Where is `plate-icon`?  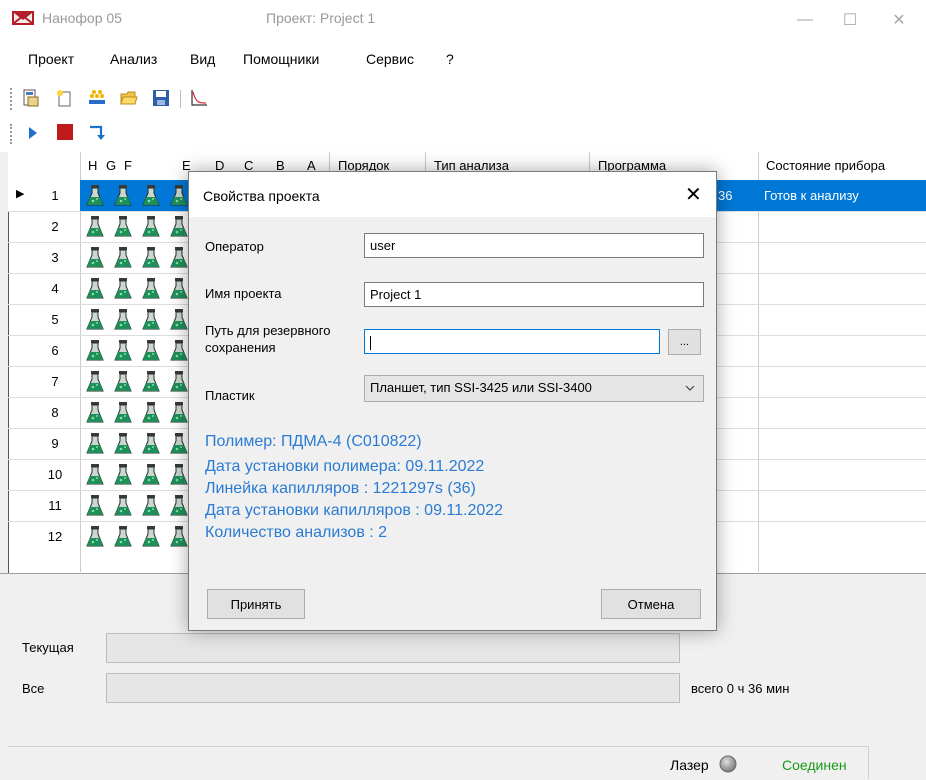
plate-icon is located at coordinates (97, 97).